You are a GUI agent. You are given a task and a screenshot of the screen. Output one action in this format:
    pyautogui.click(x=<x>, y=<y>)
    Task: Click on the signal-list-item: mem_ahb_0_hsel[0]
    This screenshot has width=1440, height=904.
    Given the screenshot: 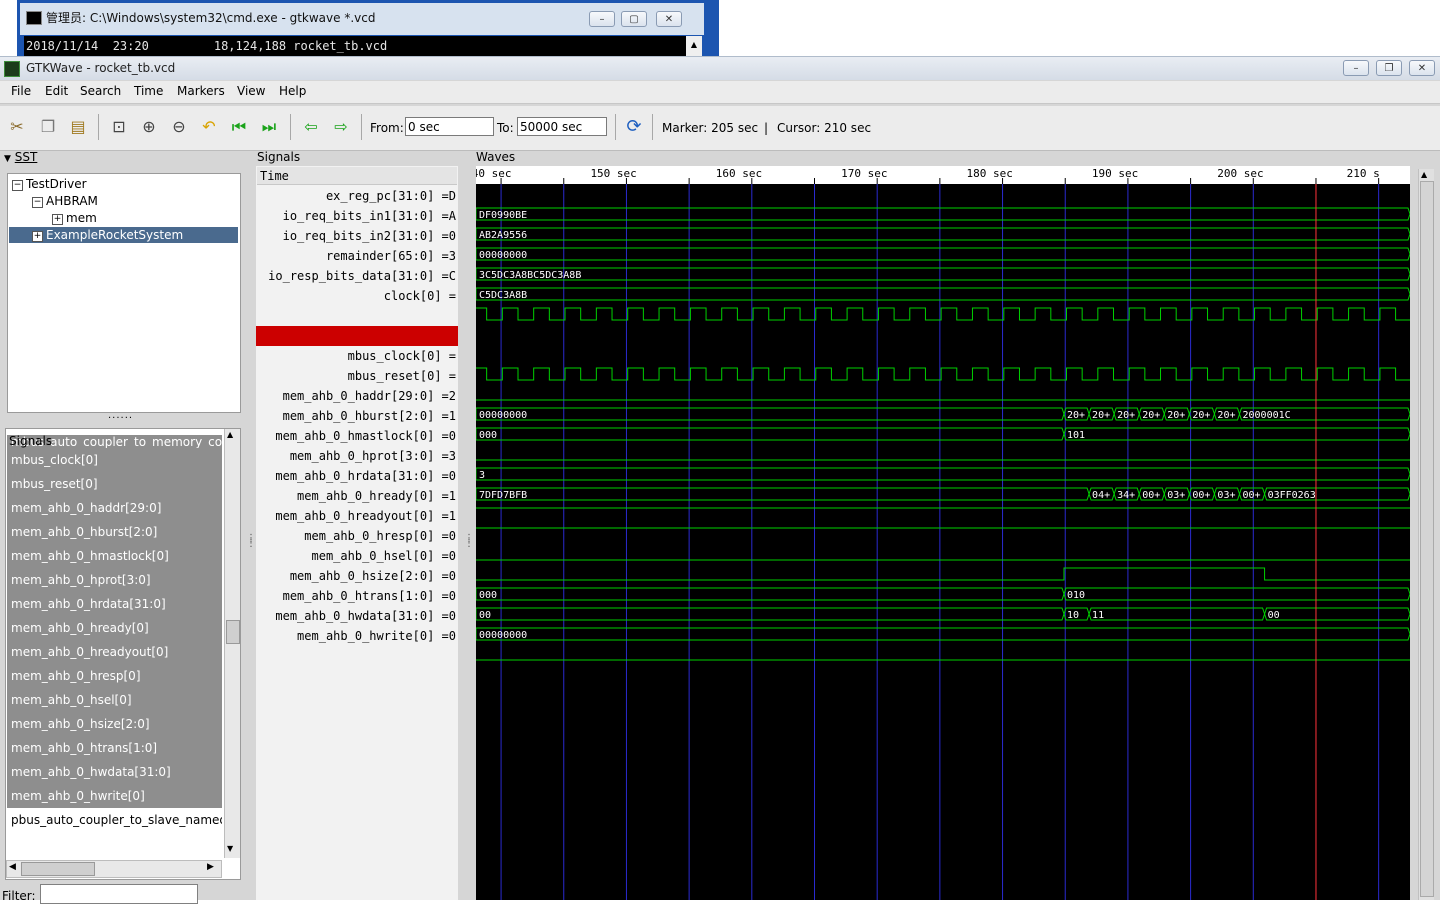 What is the action you would take?
    pyautogui.click(x=114, y=700)
    